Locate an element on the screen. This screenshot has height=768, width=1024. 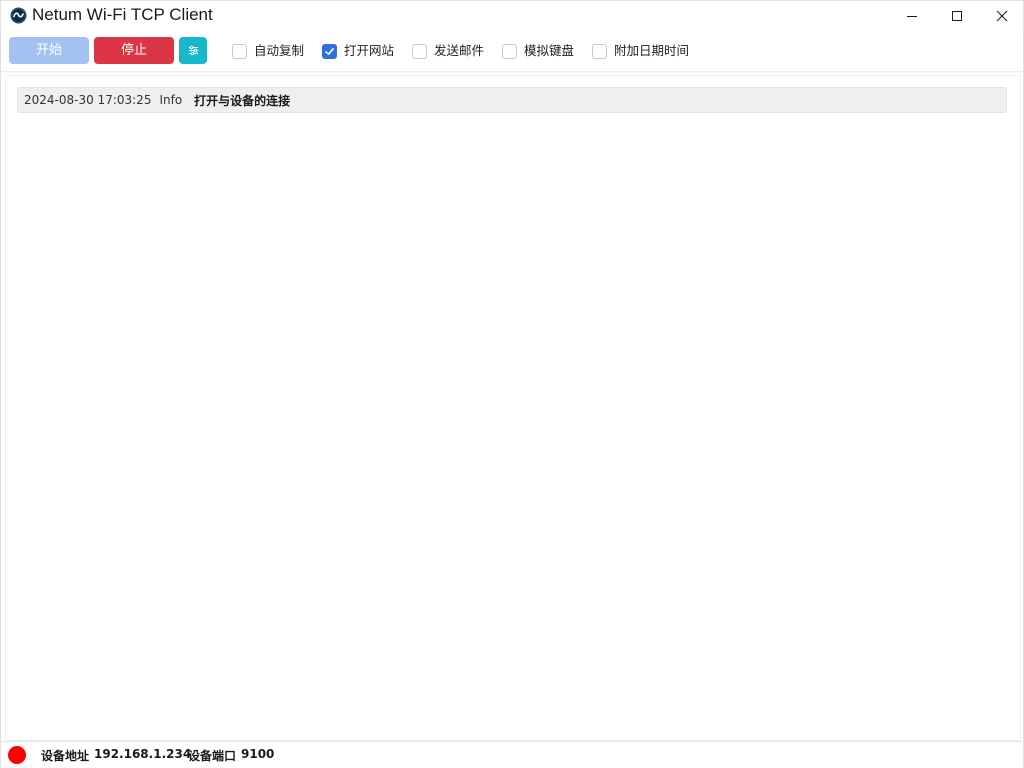
simulate-keyboard-label: 模拟键盘 is located at coordinates (549, 50).